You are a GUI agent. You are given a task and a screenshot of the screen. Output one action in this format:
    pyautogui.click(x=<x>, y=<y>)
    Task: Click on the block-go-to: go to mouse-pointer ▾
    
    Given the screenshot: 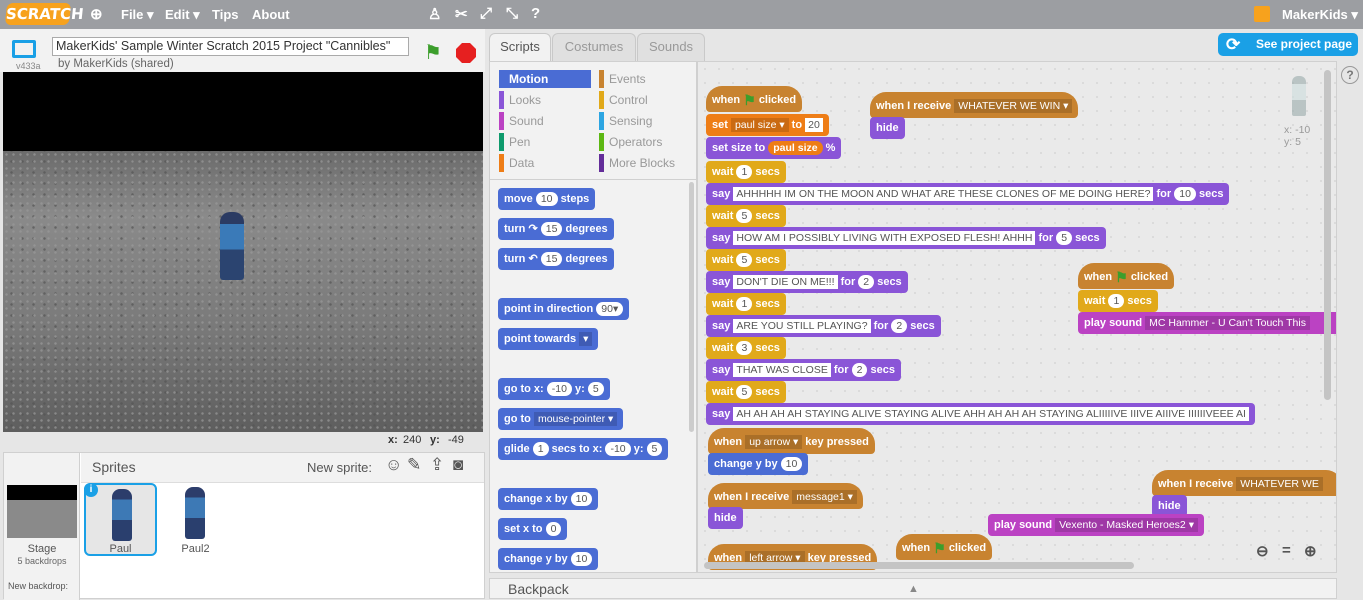 What is the action you would take?
    pyautogui.click(x=561, y=419)
    